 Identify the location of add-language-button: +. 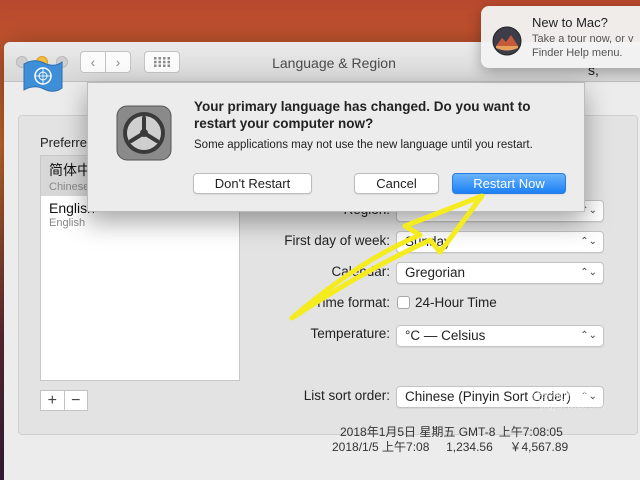
(52, 400).